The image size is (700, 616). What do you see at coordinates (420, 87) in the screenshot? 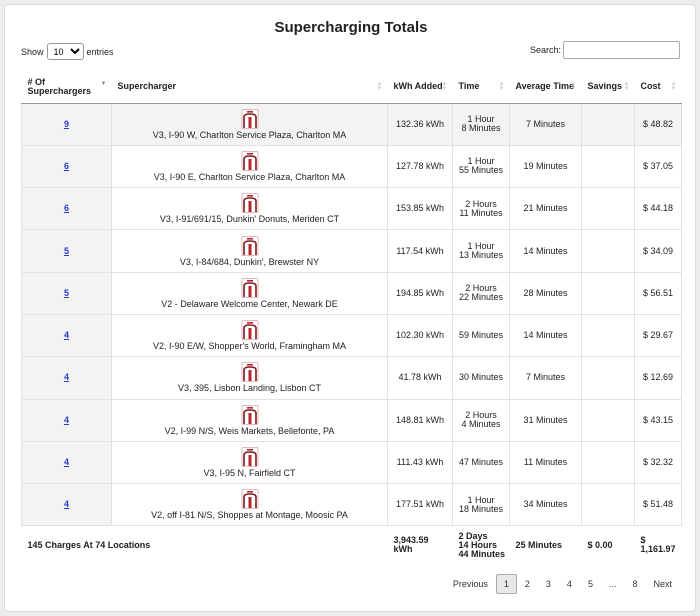
I see `col-header-kwh: kWh Added ▲ ▼` at bounding box center [420, 87].